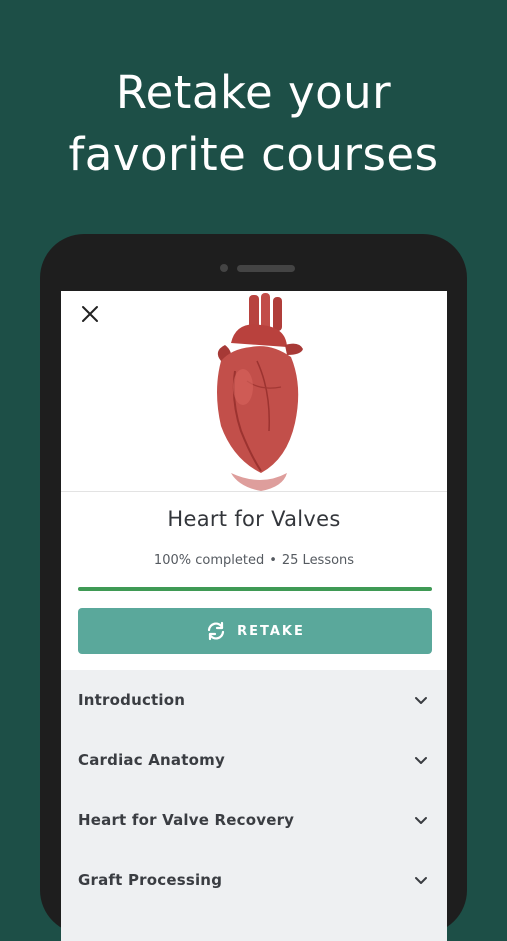 The height and width of the screenshot is (941, 507). I want to click on progress-bar, so click(255, 589).